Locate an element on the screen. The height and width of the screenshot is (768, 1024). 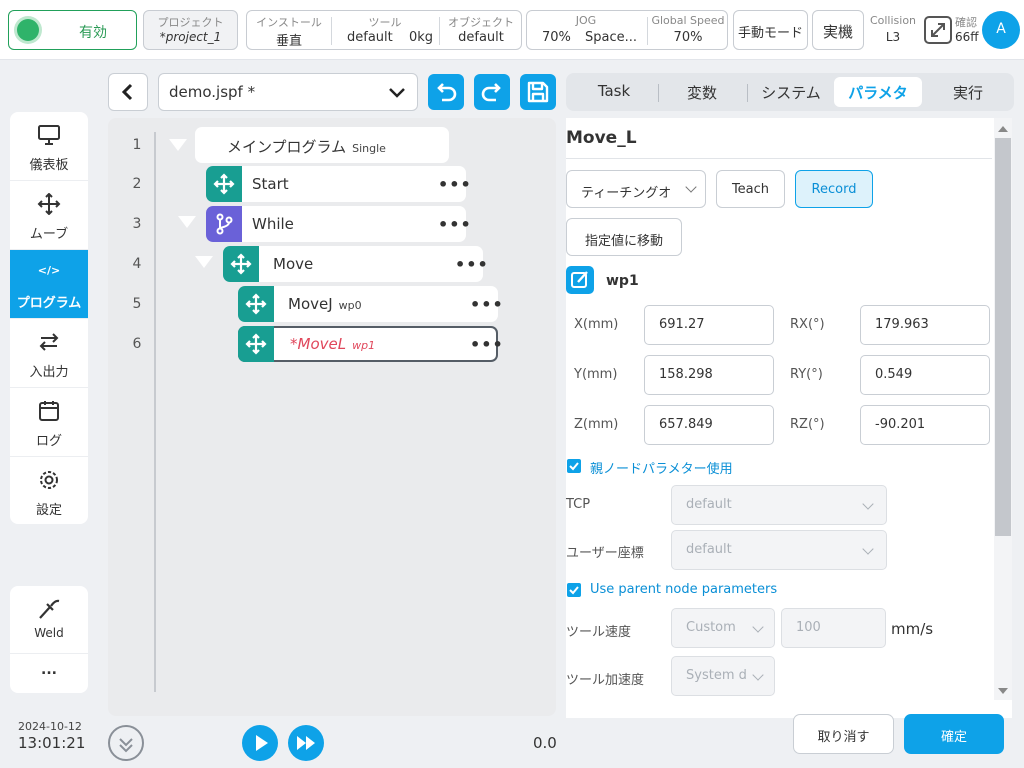
teach-button: Teach is located at coordinates (750, 189).